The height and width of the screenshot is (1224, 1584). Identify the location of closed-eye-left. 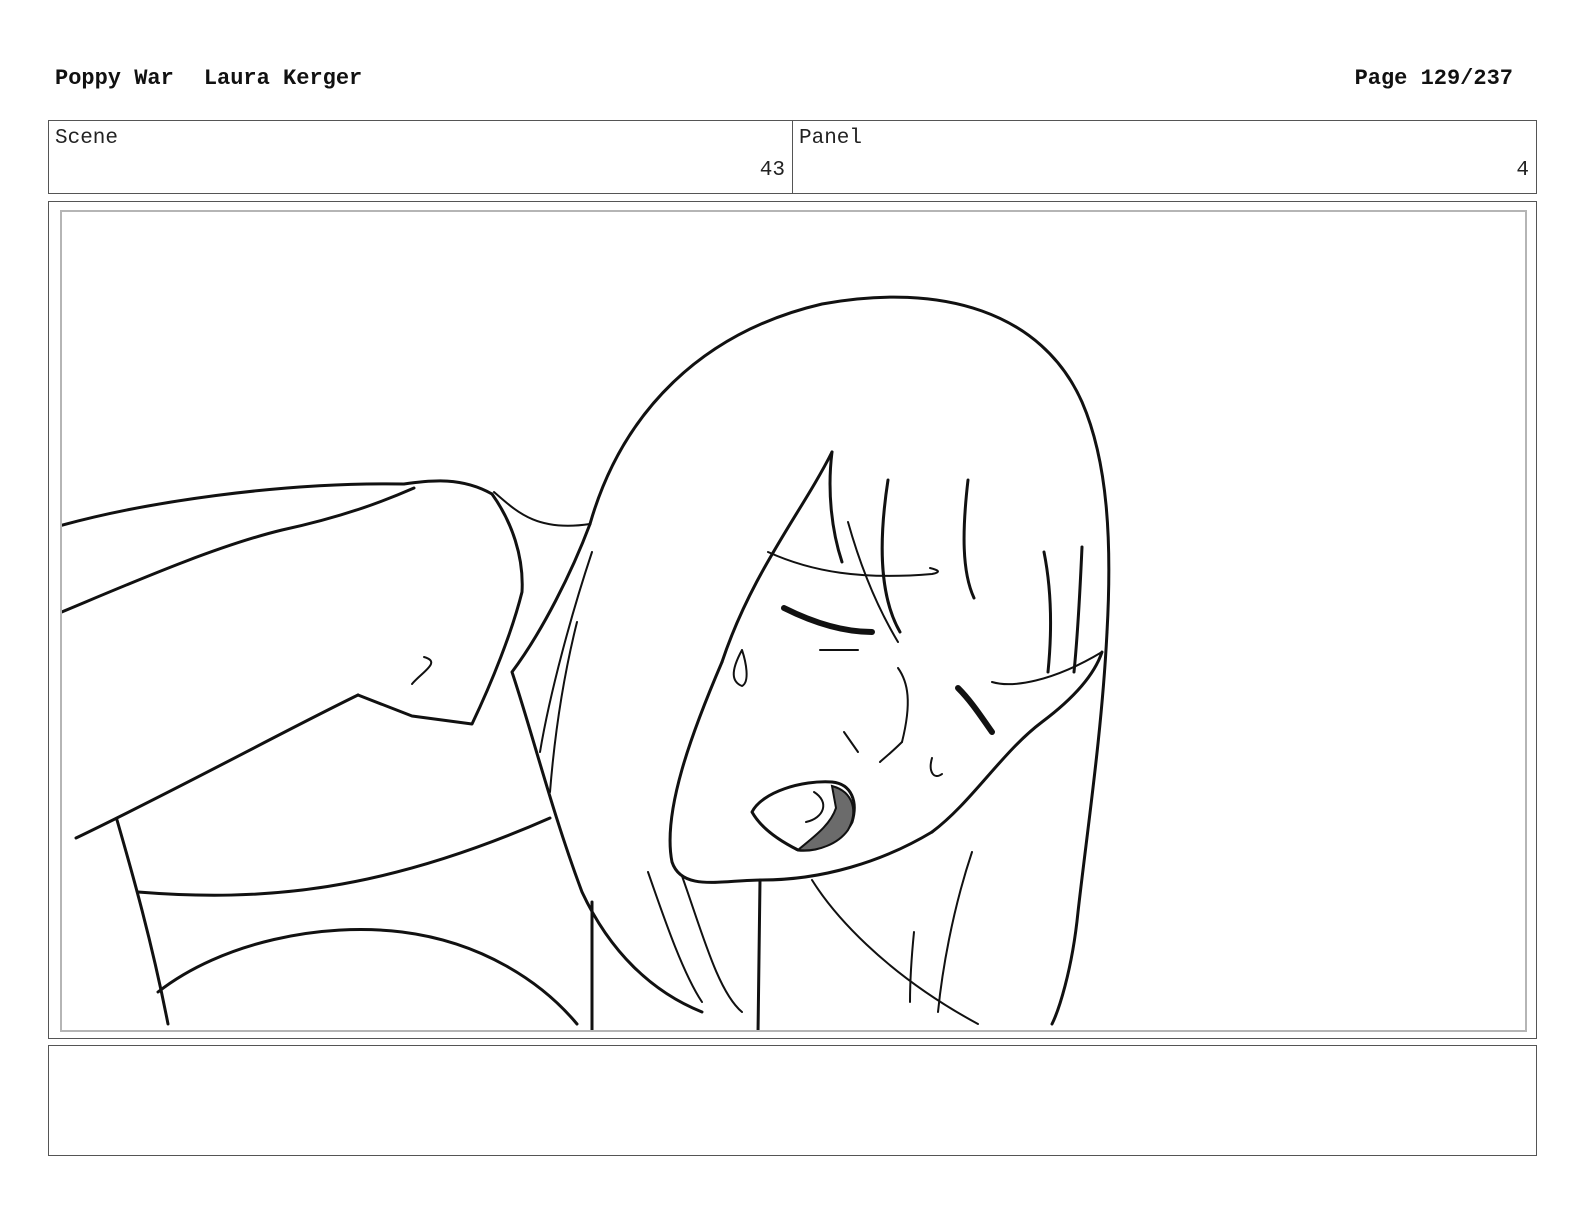
(828, 620).